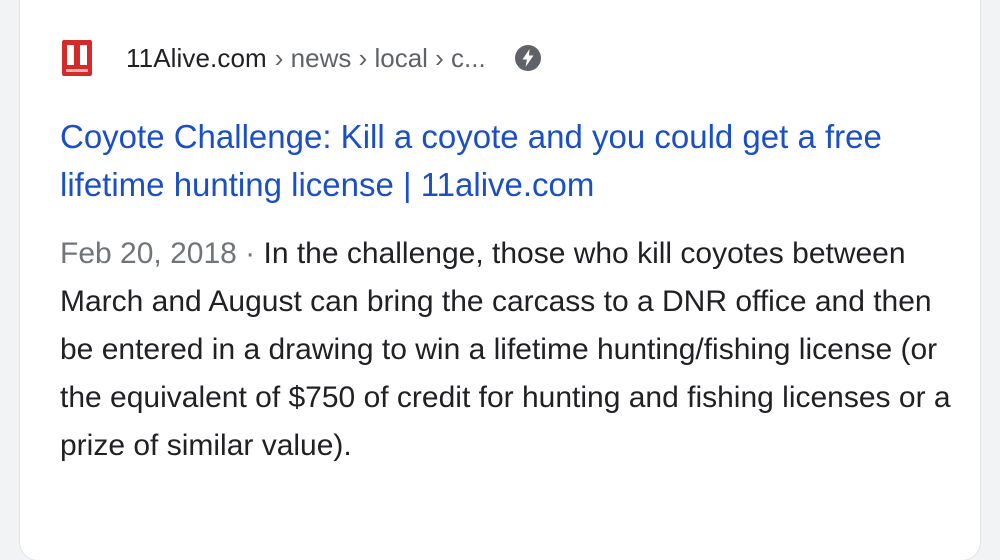  What do you see at coordinates (77, 58) in the screenshot?
I see `11alive-logo-icon` at bounding box center [77, 58].